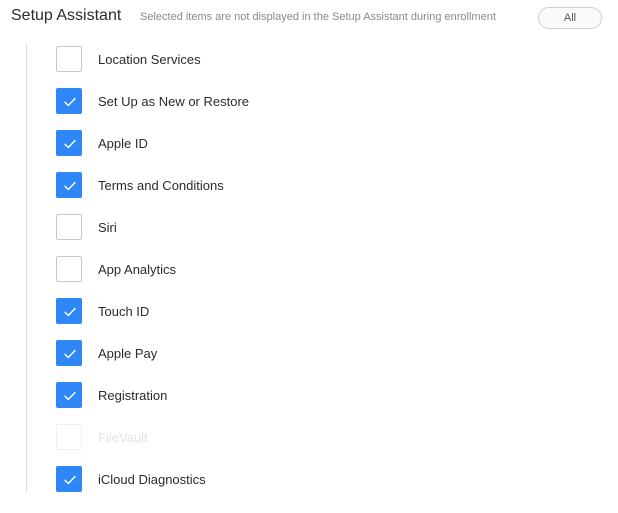  What do you see at coordinates (316, 193) in the screenshot?
I see `setup-item-terms-and-conditions: Terms and Conditions` at bounding box center [316, 193].